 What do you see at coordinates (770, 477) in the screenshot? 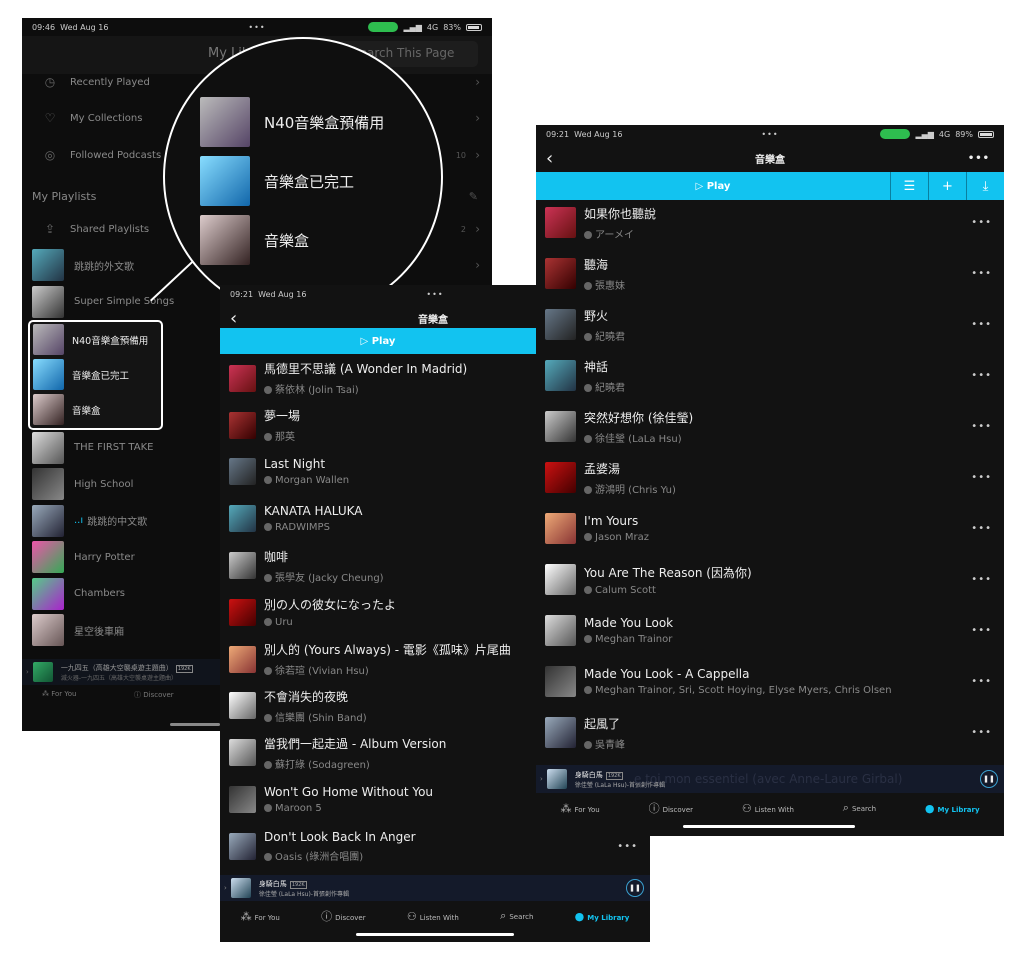
I see `song-row: 孟婆湯 游鴻明 (Chris Yu) •••` at bounding box center [770, 477].